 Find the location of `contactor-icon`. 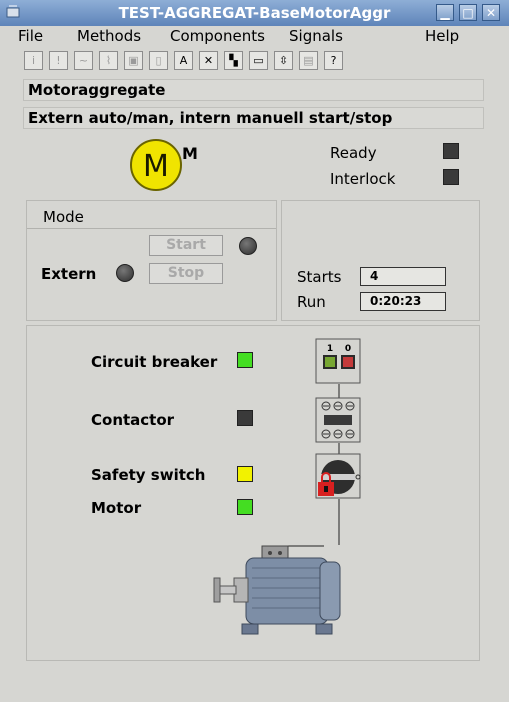

contactor-icon is located at coordinates (338, 420).